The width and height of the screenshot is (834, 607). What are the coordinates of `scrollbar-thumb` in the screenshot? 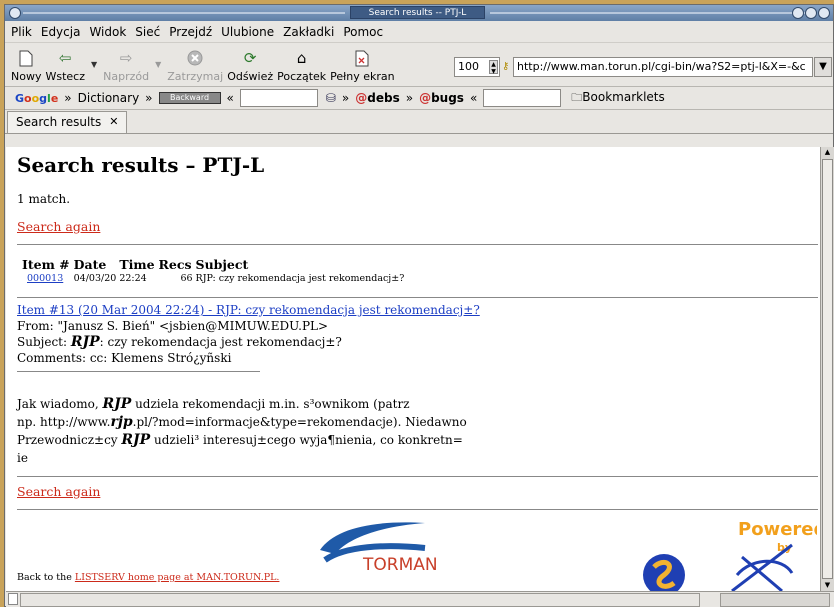 It's located at (827, 369).